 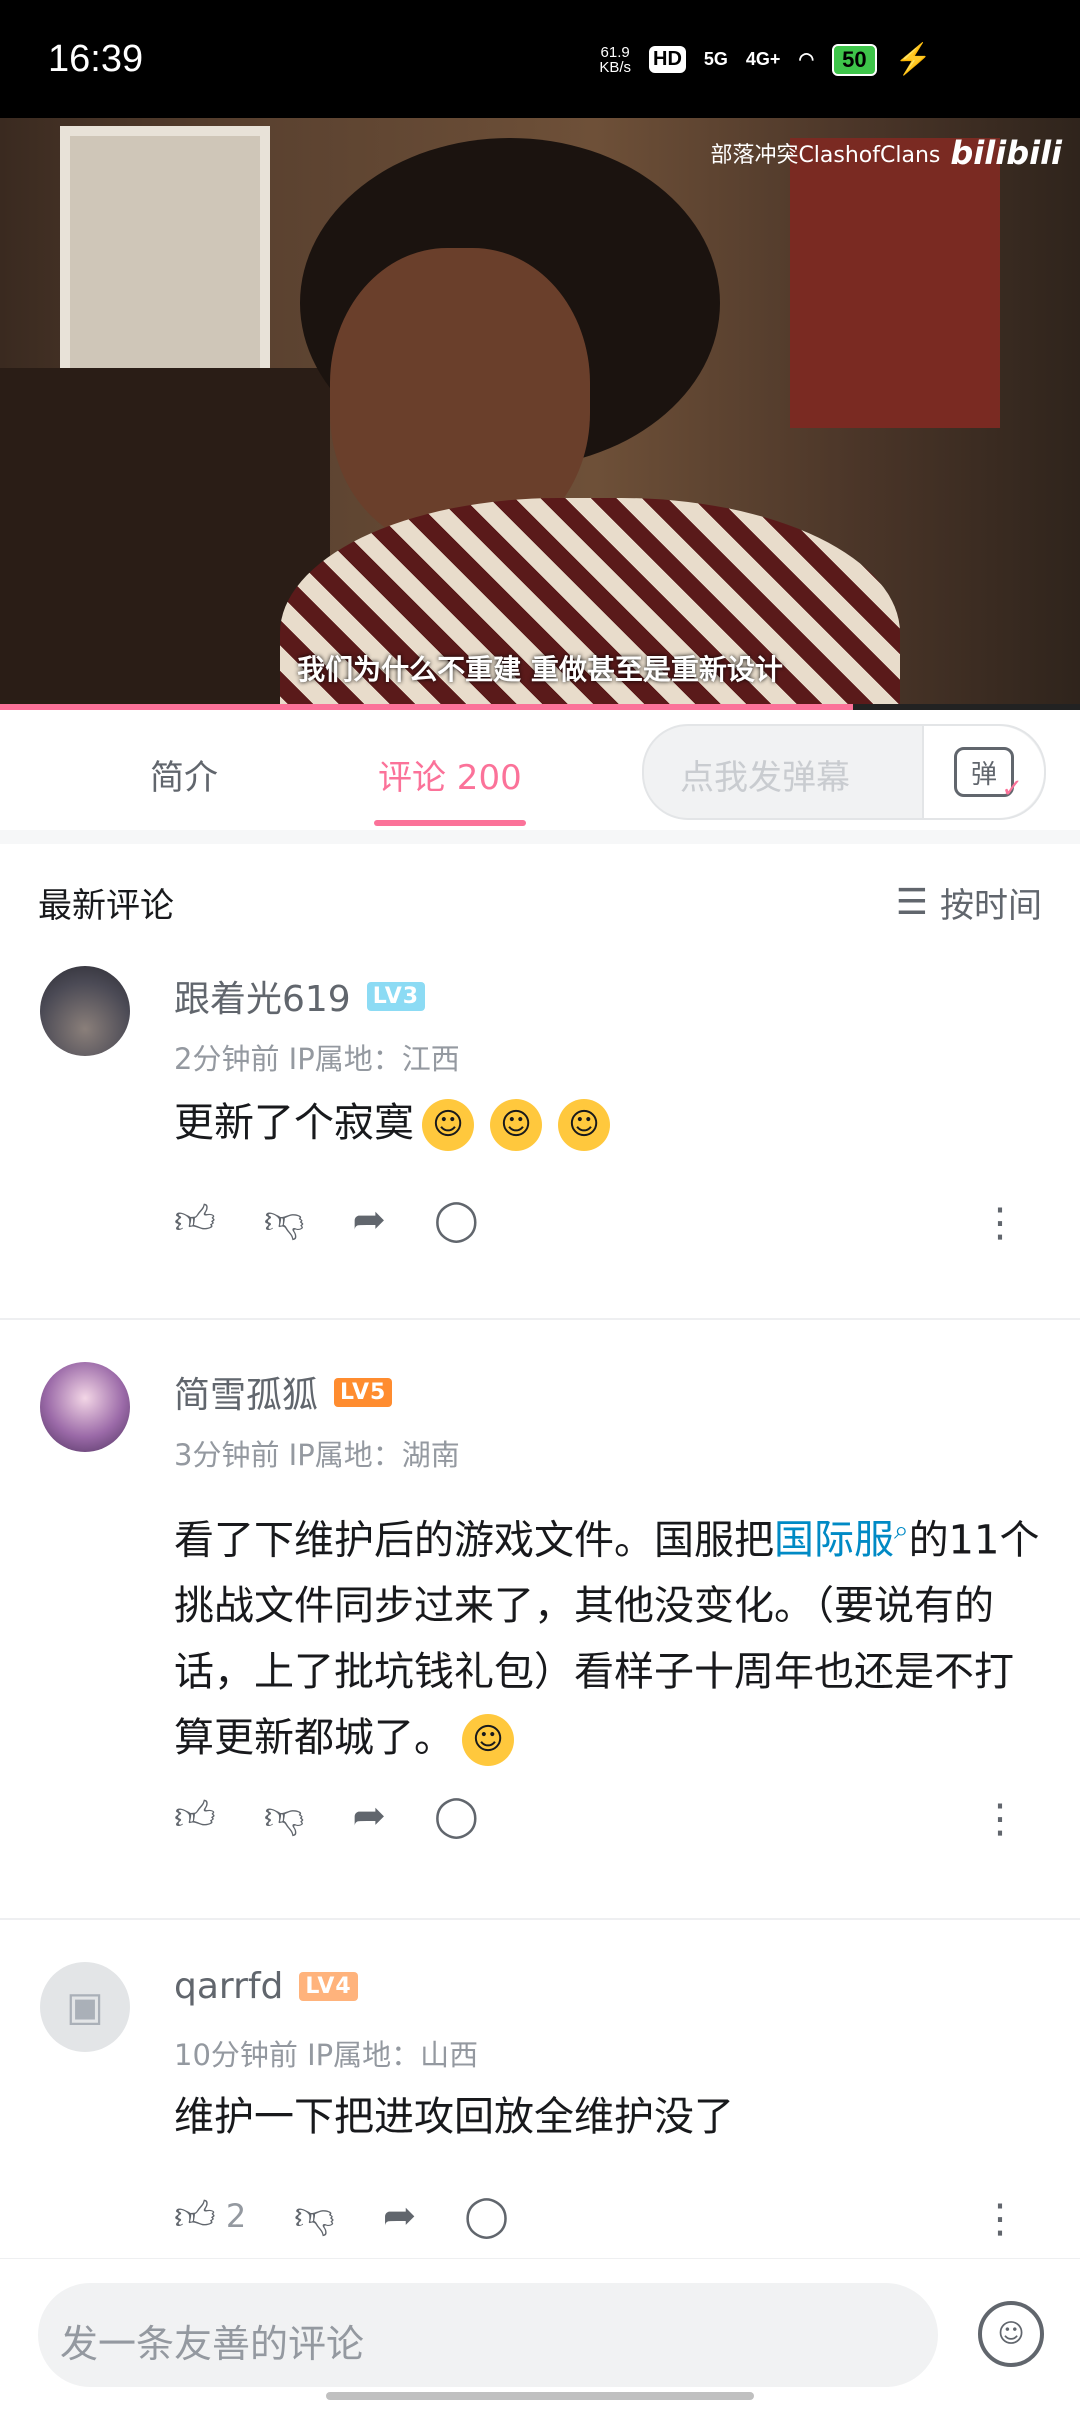 I want to click on emoji-picker-icon: ☺, so click(x=1011, y=2334).